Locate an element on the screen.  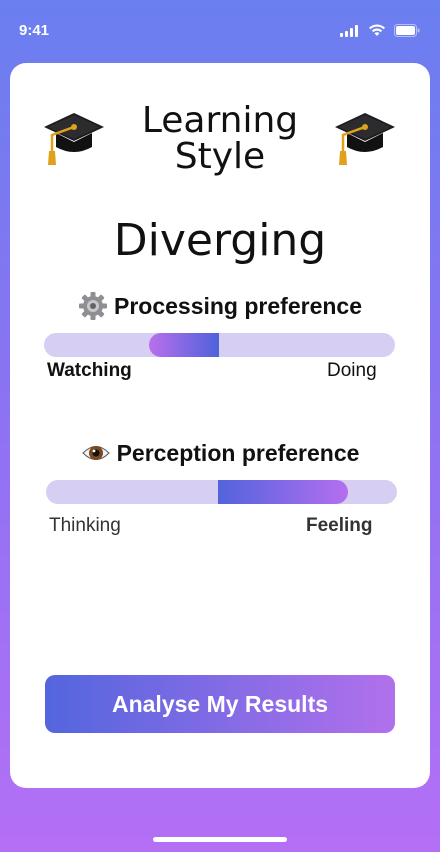
page-title: Learning Style is located at coordinates (220, 139).